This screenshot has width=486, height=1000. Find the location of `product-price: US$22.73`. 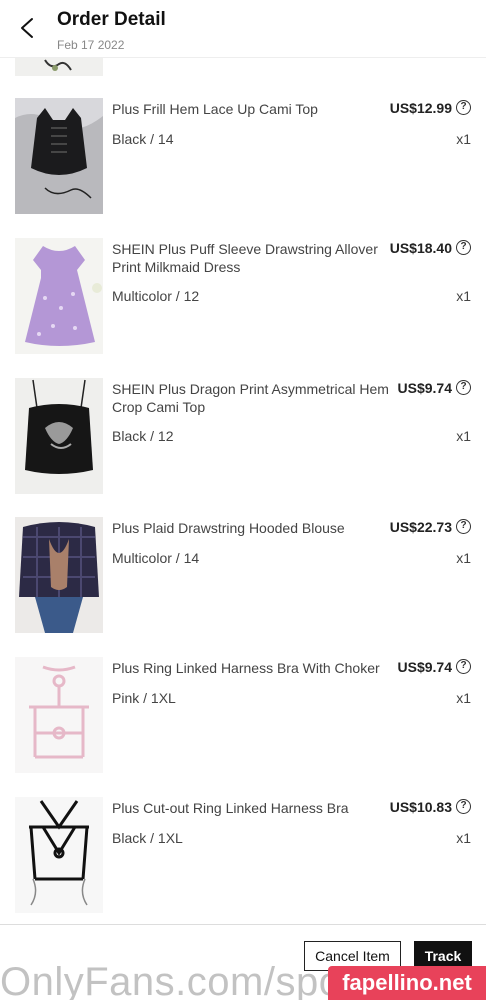

product-price: US$22.73 is located at coordinates (420, 527).